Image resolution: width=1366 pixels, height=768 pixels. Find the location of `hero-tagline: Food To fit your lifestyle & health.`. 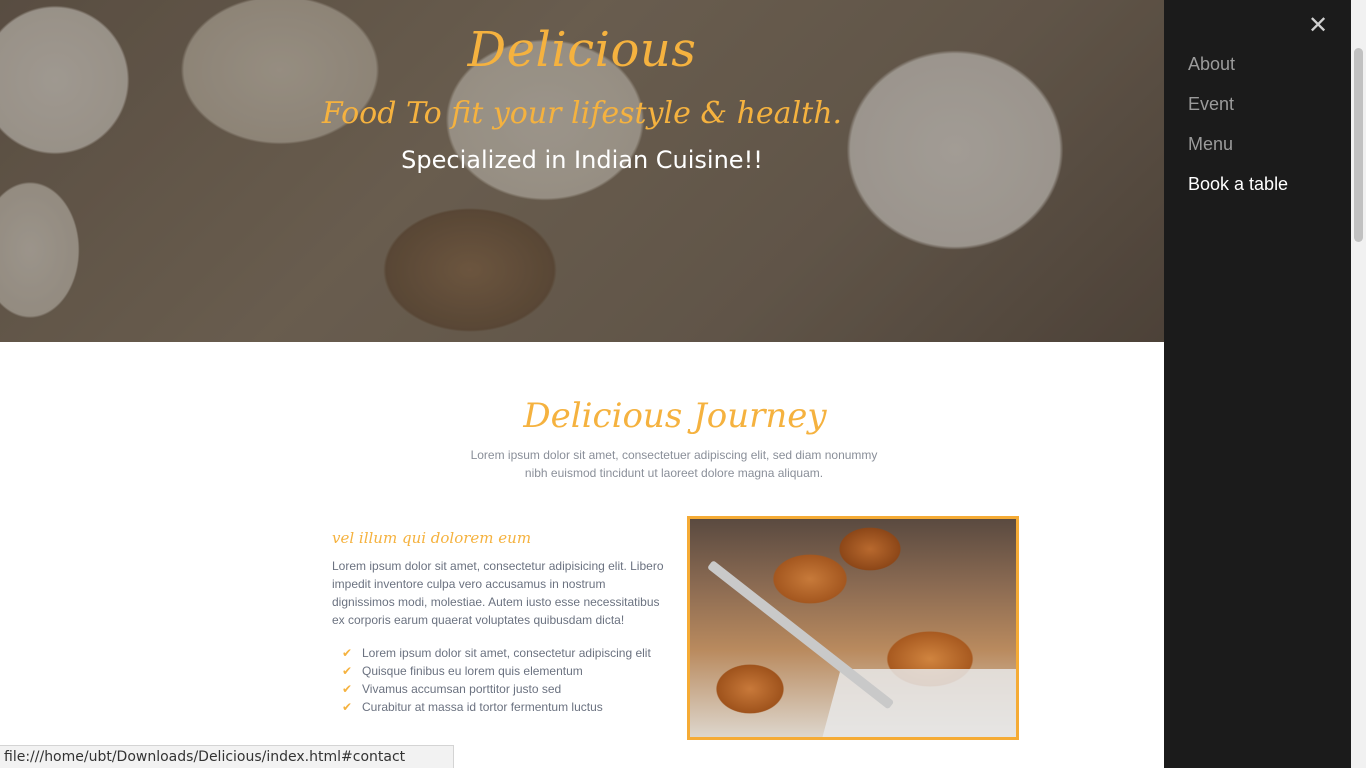

hero-tagline: Food To fit your lifestyle & health. is located at coordinates (582, 113).